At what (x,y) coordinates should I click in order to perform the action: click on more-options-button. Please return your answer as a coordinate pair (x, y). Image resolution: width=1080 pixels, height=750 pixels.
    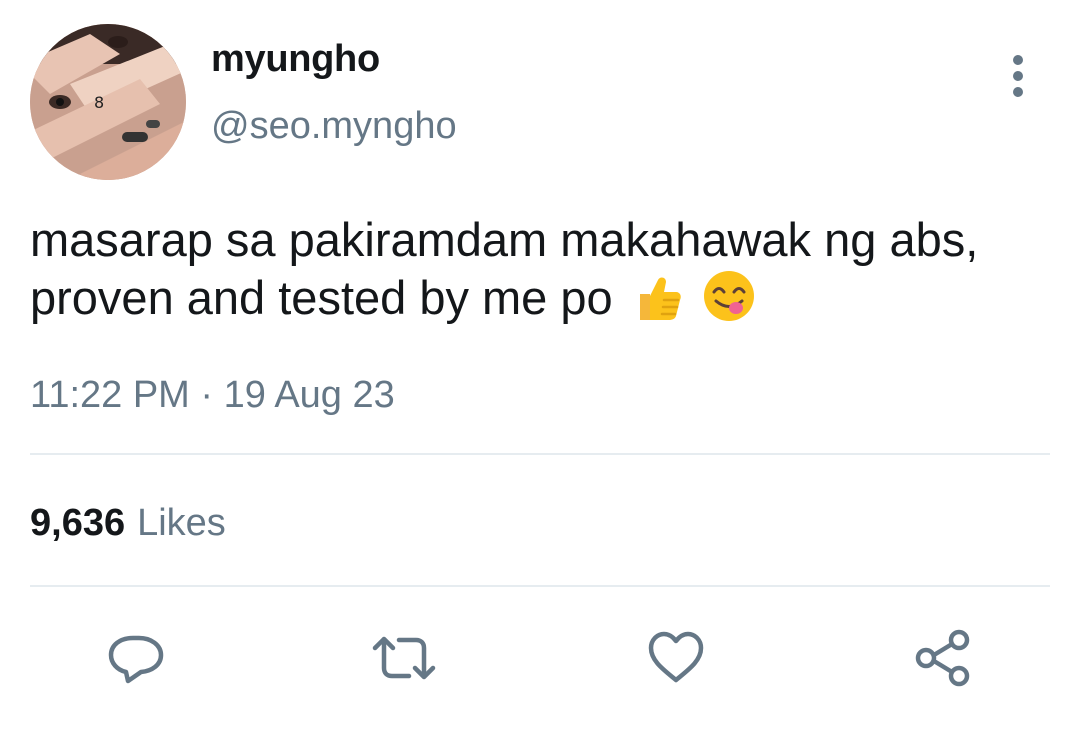
    Looking at the image, I should click on (1018, 76).